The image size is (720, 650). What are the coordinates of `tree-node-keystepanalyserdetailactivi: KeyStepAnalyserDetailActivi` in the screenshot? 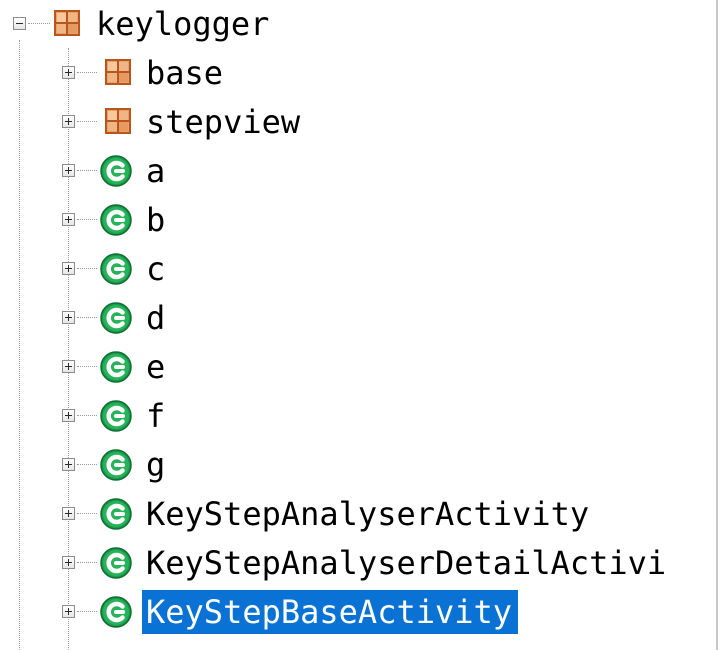 It's located at (359, 563).